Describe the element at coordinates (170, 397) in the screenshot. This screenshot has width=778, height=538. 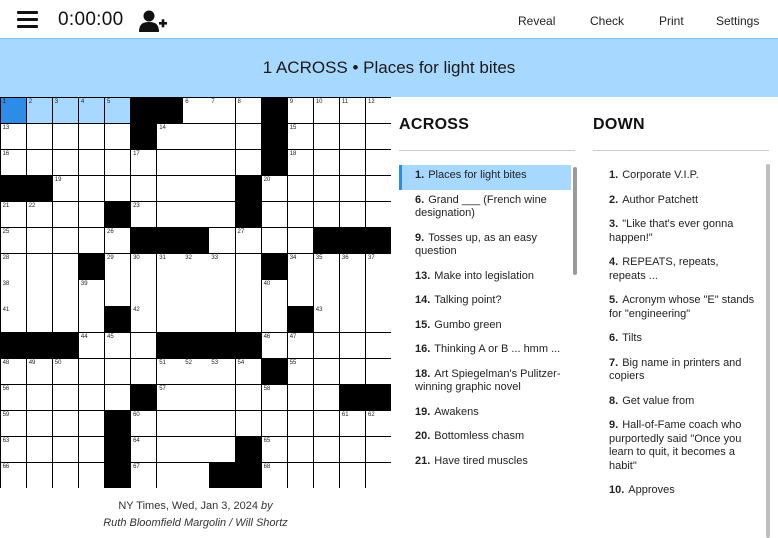
I see `grid-cell: 57` at that location.